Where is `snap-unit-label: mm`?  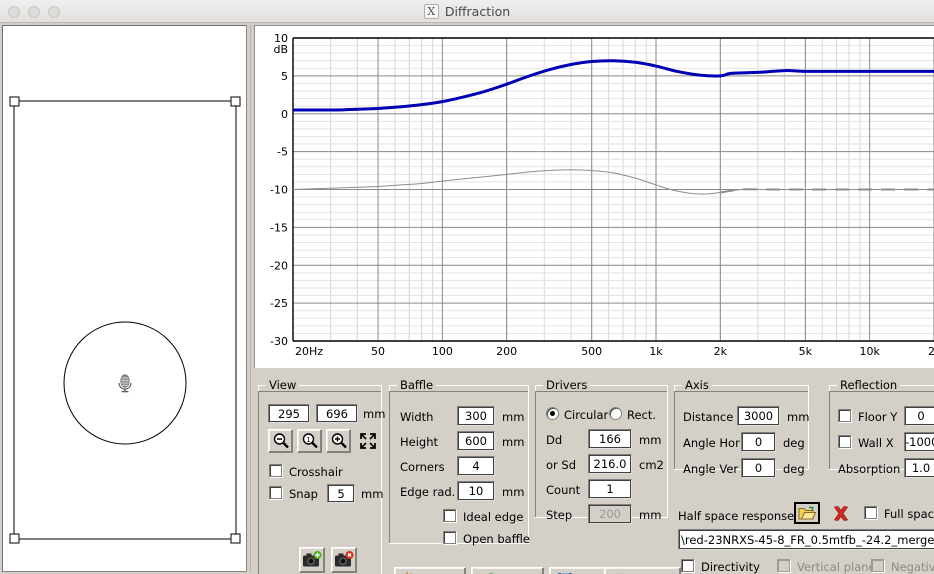 snap-unit-label: mm is located at coordinates (372, 494).